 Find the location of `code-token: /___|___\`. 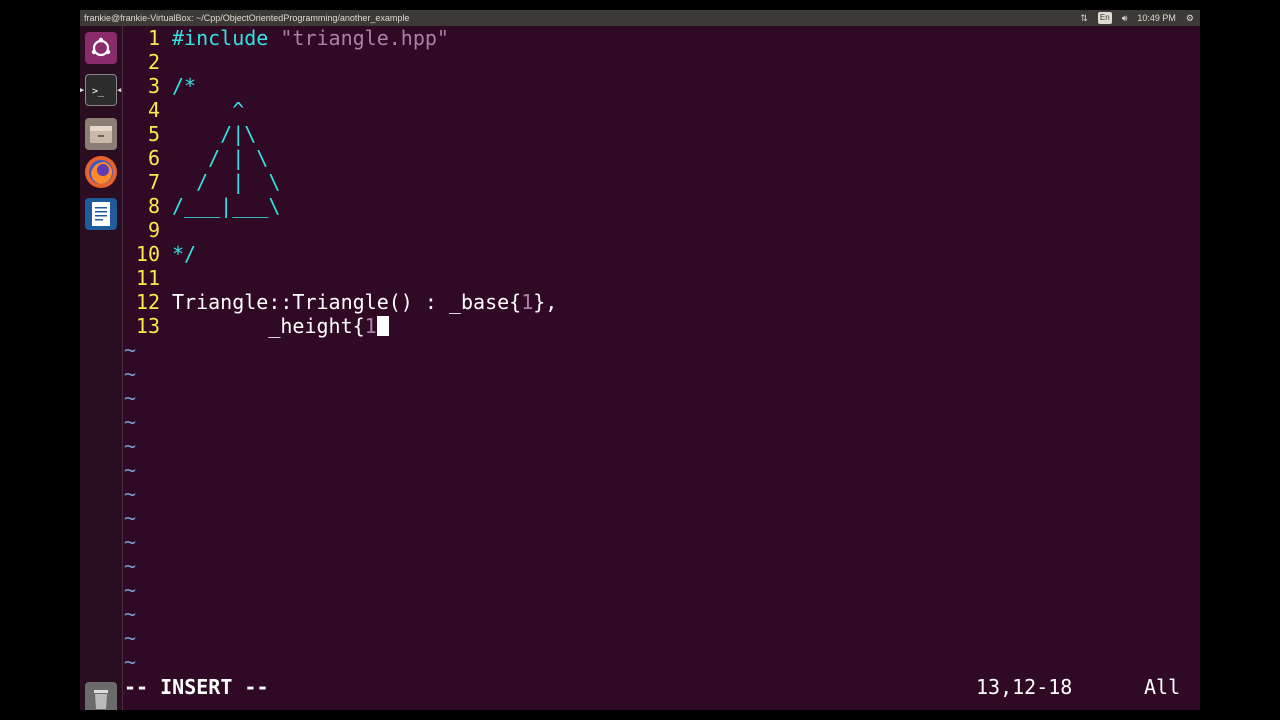

code-token: /___|___\ is located at coordinates (226, 206).